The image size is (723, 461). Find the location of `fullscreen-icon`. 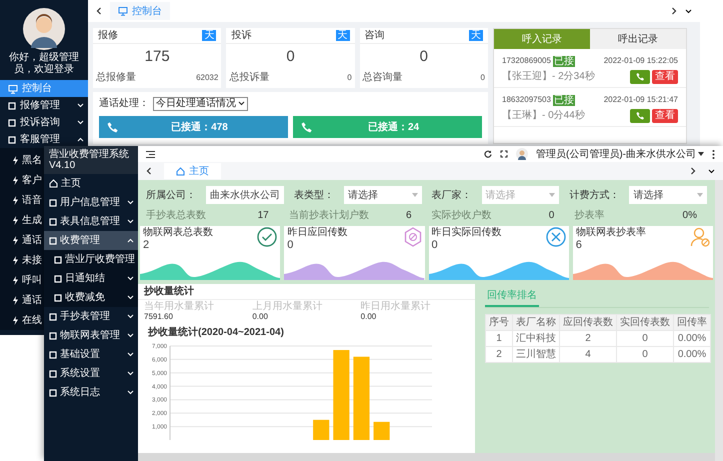

fullscreen-icon is located at coordinates (504, 154).